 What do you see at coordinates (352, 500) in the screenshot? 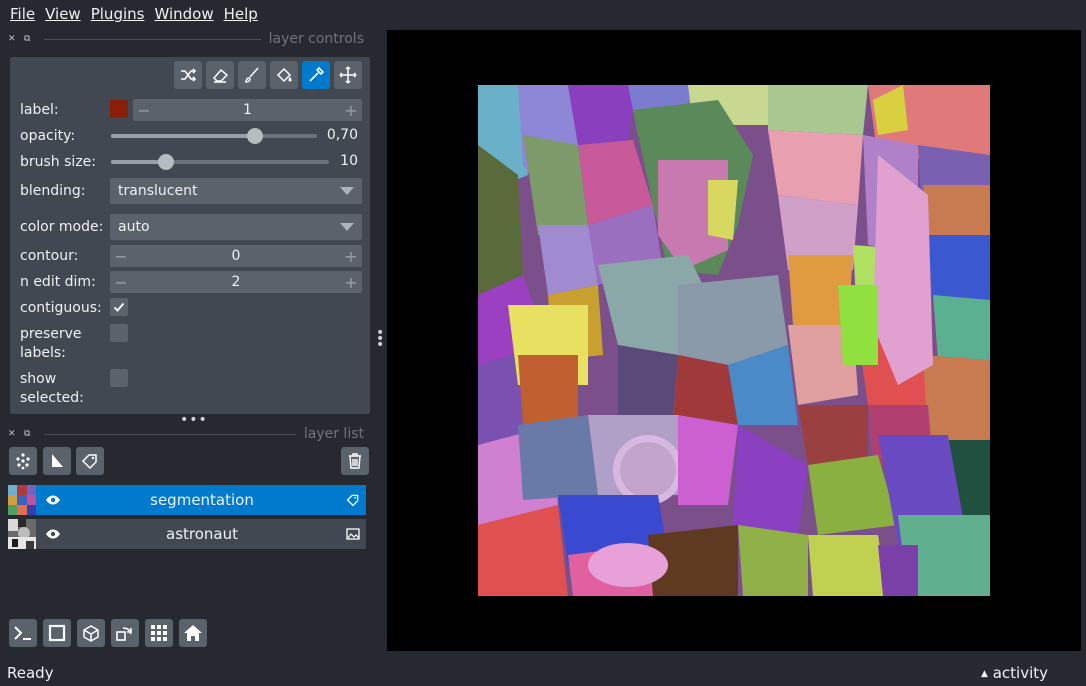
I see `label-tag-icon` at bounding box center [352, 500].